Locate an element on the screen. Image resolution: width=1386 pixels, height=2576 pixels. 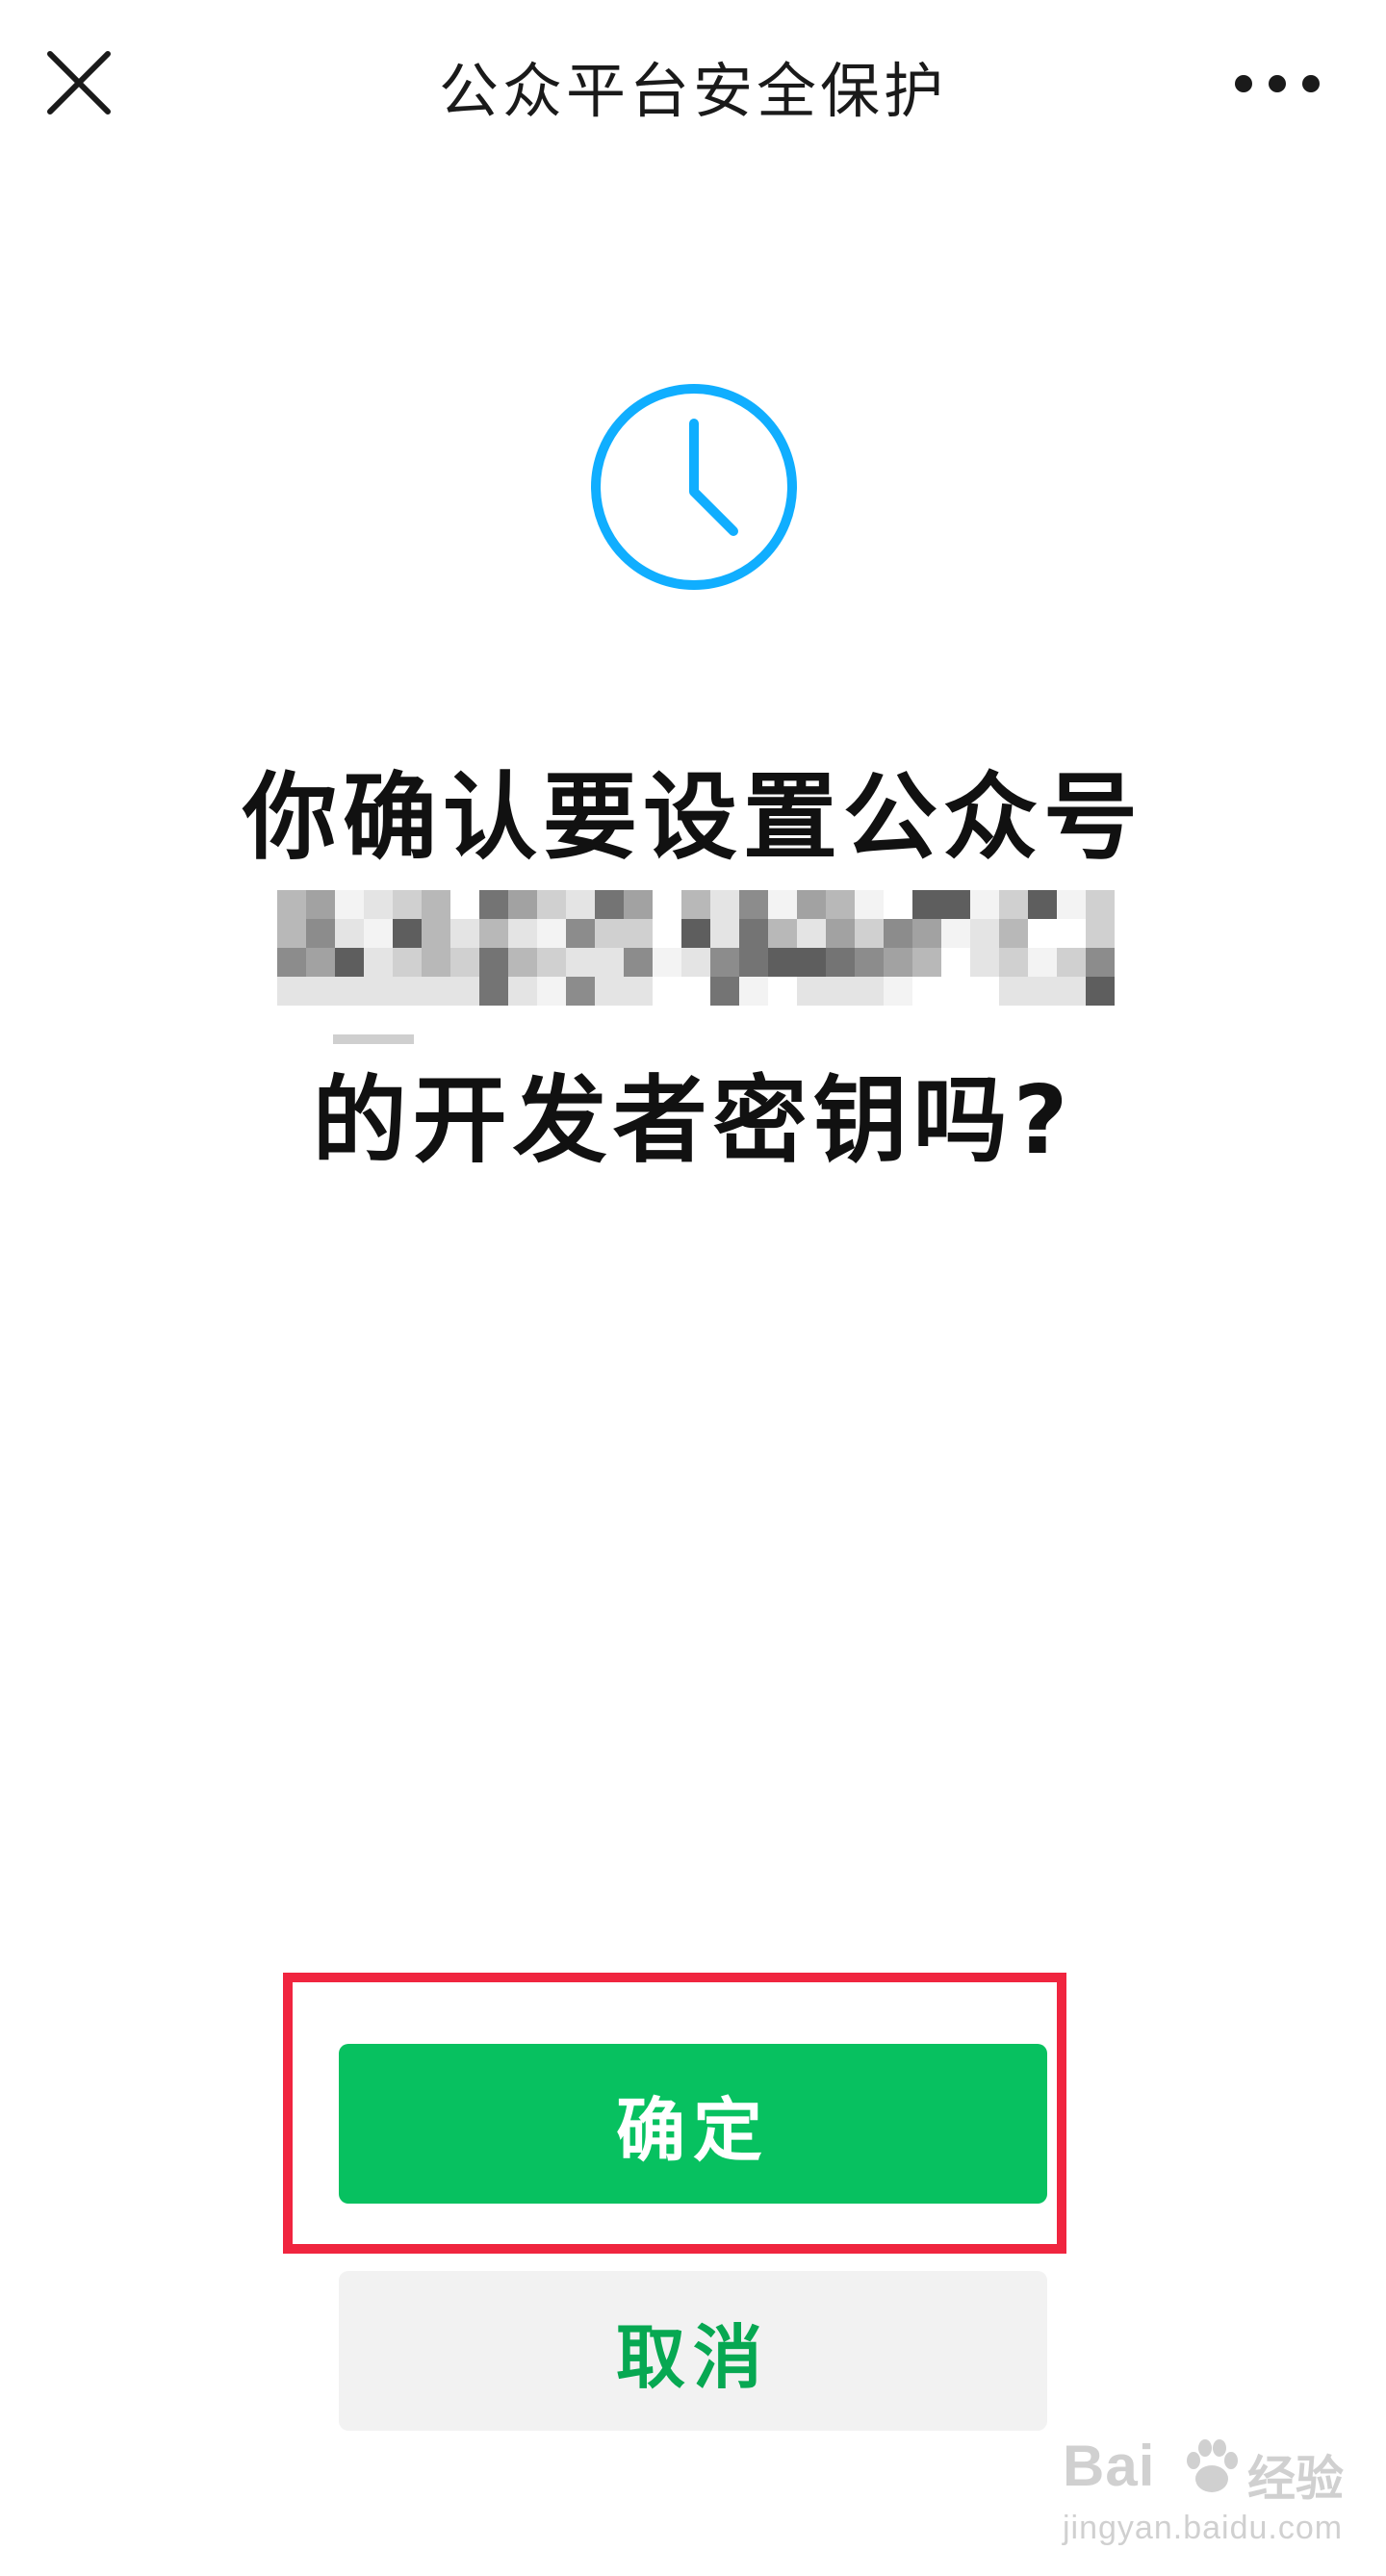
paw-logo-icon is located at coordinates (1212, 2468).